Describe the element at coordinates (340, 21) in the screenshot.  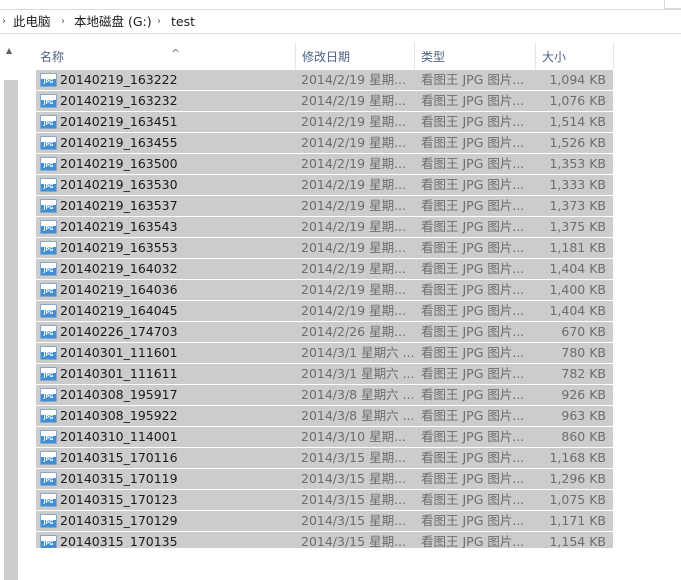
I see `address-breadcrumb: › 此电脑 › 本地磁盘 (G:) › test` at that location.